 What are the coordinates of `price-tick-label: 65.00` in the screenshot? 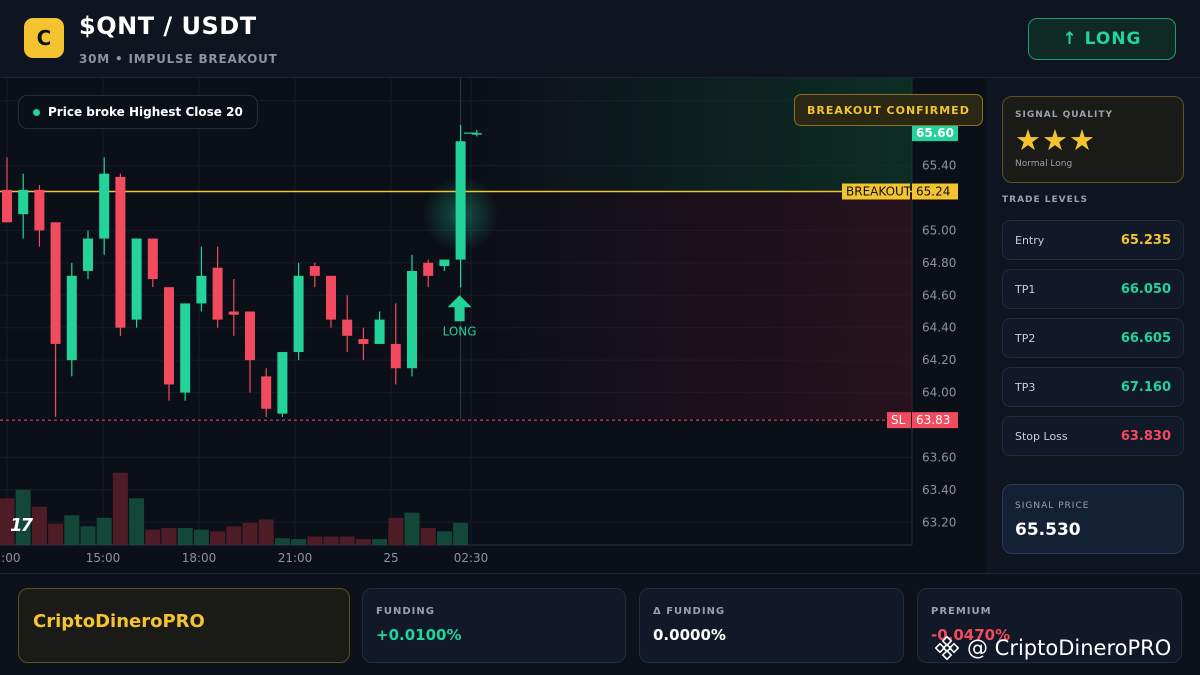 It's located at (939, 230).